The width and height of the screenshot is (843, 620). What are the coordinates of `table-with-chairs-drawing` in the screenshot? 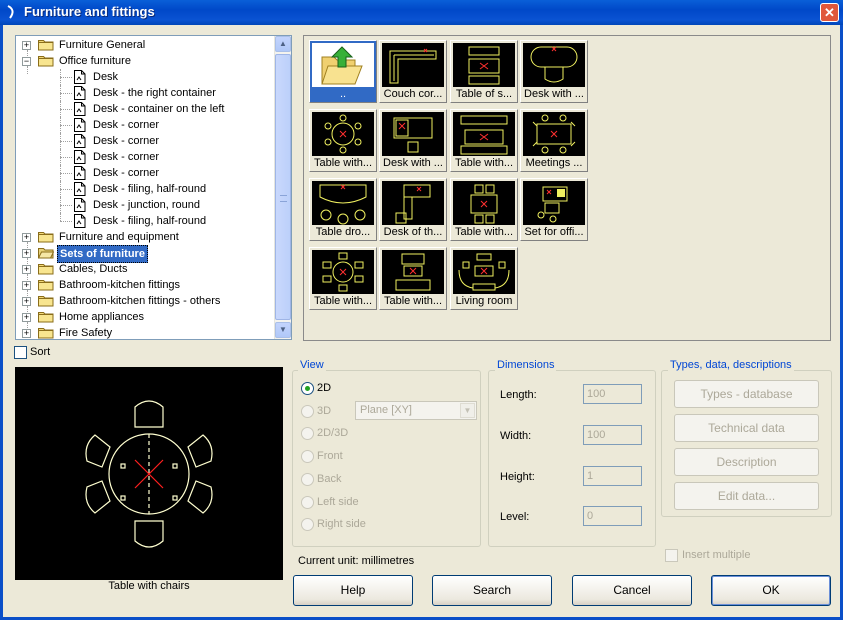 It's located at (149, 474).